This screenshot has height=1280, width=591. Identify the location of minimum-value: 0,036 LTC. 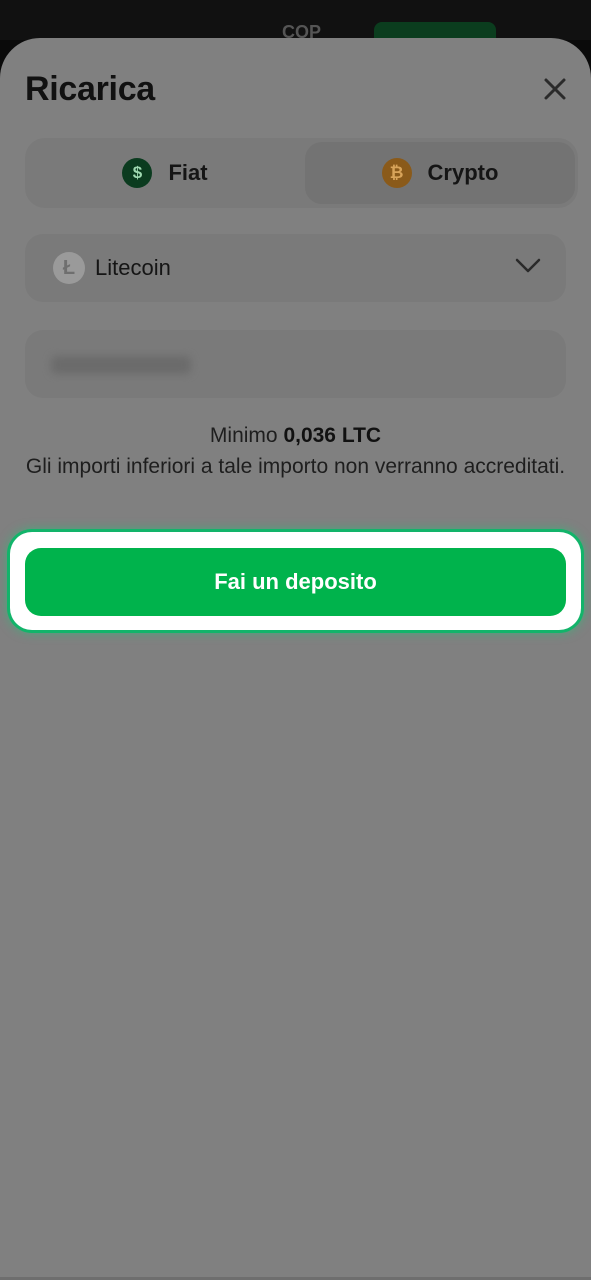
(332, 435).